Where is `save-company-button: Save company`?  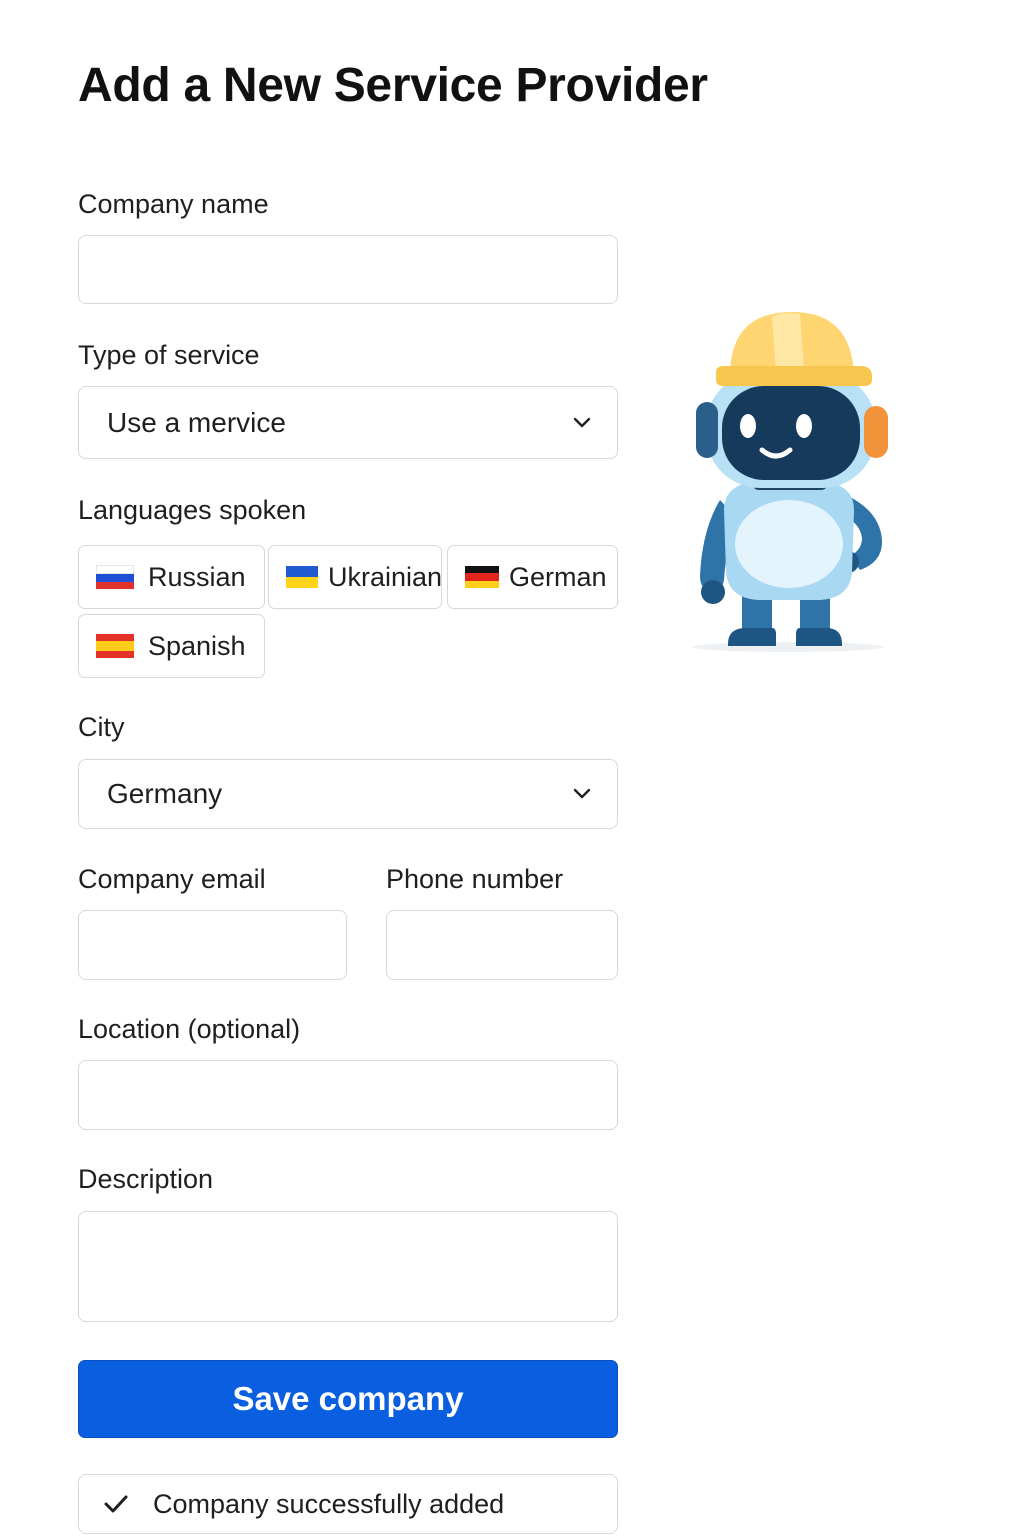
save-company-button: Save company is located at coordinates (348, 1399).